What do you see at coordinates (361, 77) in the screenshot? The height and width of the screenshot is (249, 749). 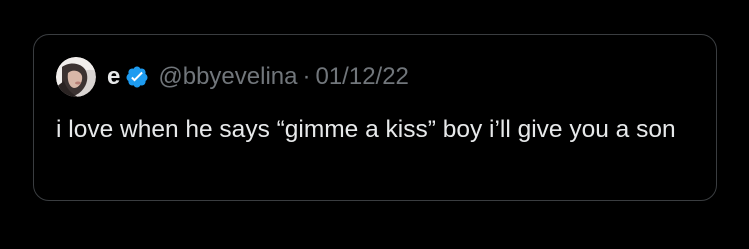 I see `tweet-date: 01/12/22` at bounding box center [361, 77].